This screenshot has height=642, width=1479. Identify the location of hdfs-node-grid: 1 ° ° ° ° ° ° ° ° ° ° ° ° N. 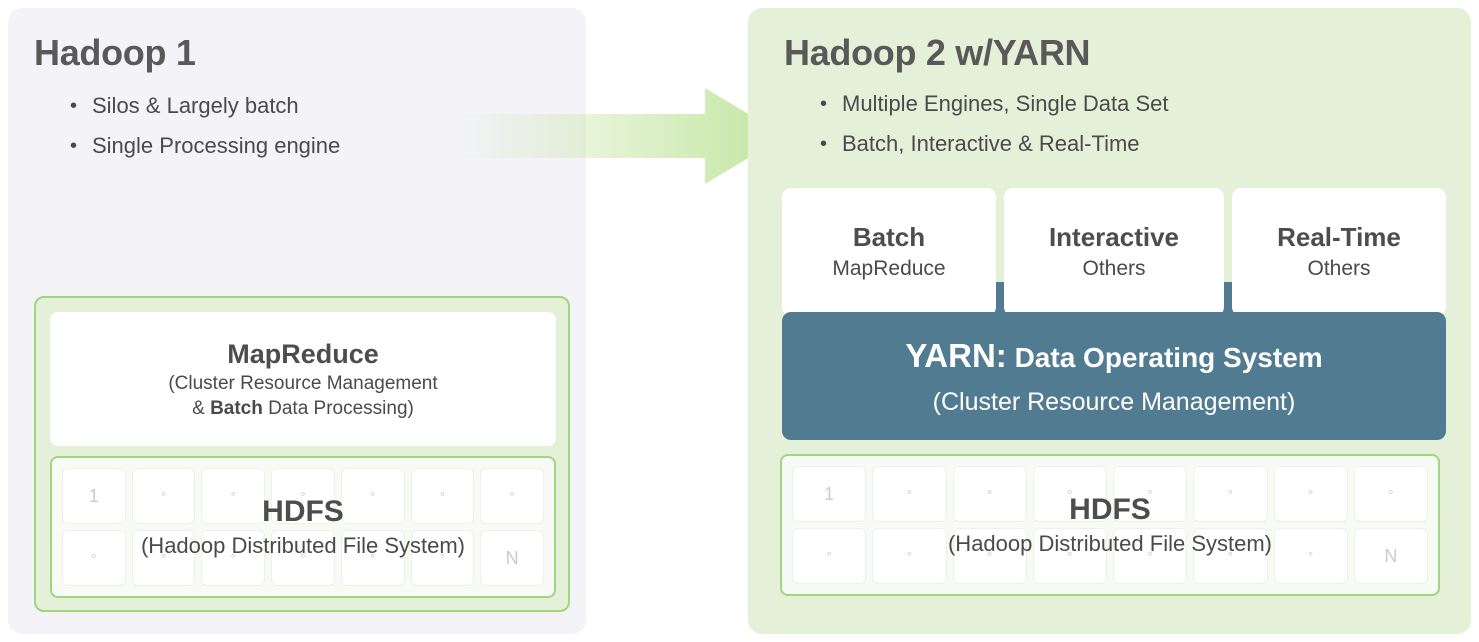
(303, 527).